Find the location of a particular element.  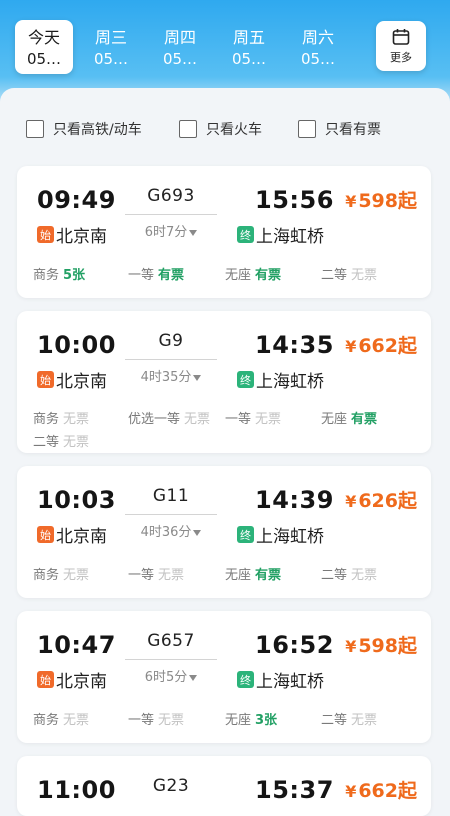

filter-high-speed: 只看高铁/动车 is located at coordinates (84, 129).